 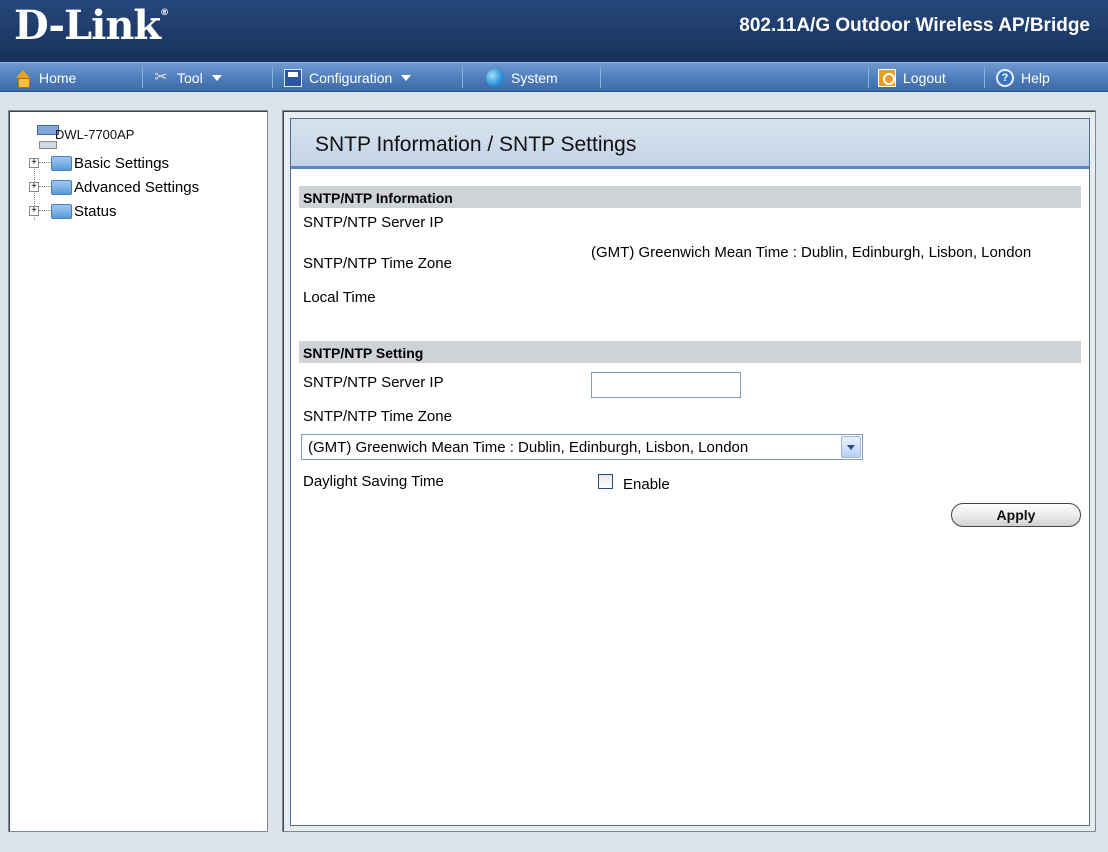 I want to click on info-time-zone-label: SNTP/NTP Time Zone, so click(x=377, y=263).